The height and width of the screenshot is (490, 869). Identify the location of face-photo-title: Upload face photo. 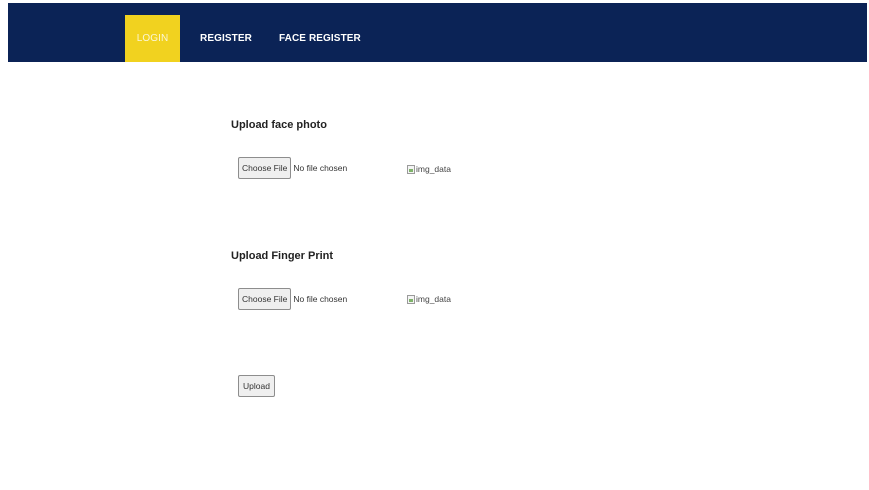
(279, 125).